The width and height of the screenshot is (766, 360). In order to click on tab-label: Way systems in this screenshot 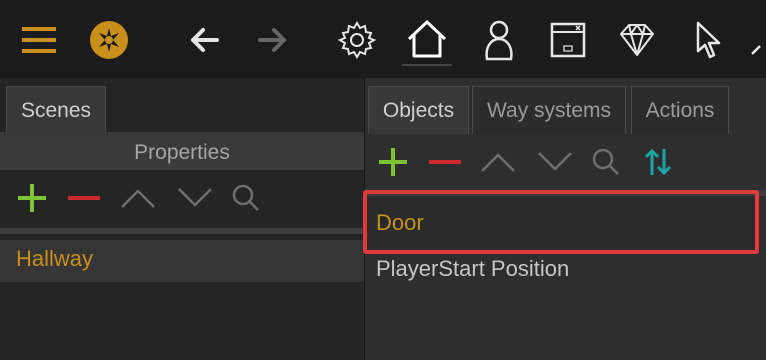, I will do `click(549, 110)`.